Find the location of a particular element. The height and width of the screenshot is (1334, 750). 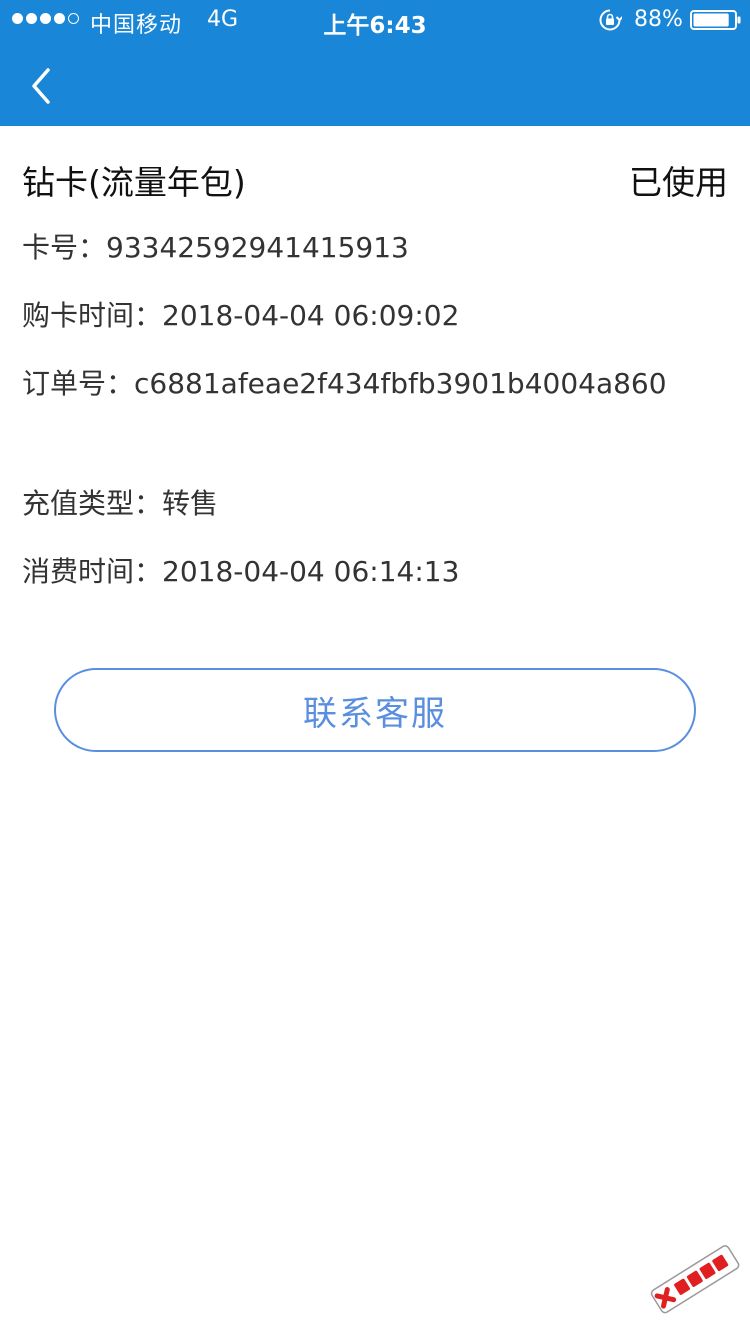

purchase-time-row: 购卡时间：2018-04-04 06:09:02 is located at coordinates (240, 314).